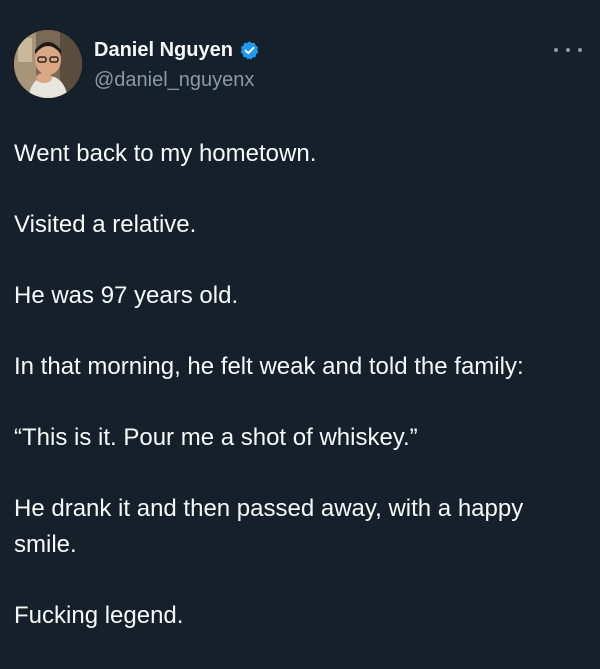 The image size is (600, 669). I want to click on author-info: Daniel Nguyen @daniel_nguyenx, so click(177, 65).